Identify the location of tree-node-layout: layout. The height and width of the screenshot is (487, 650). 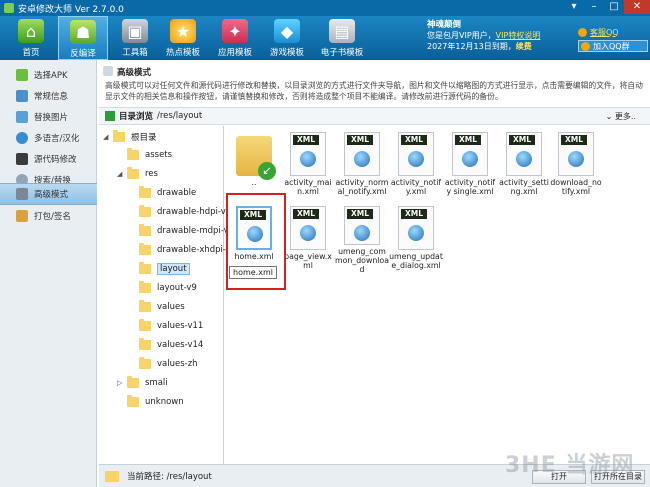
(164, 269).